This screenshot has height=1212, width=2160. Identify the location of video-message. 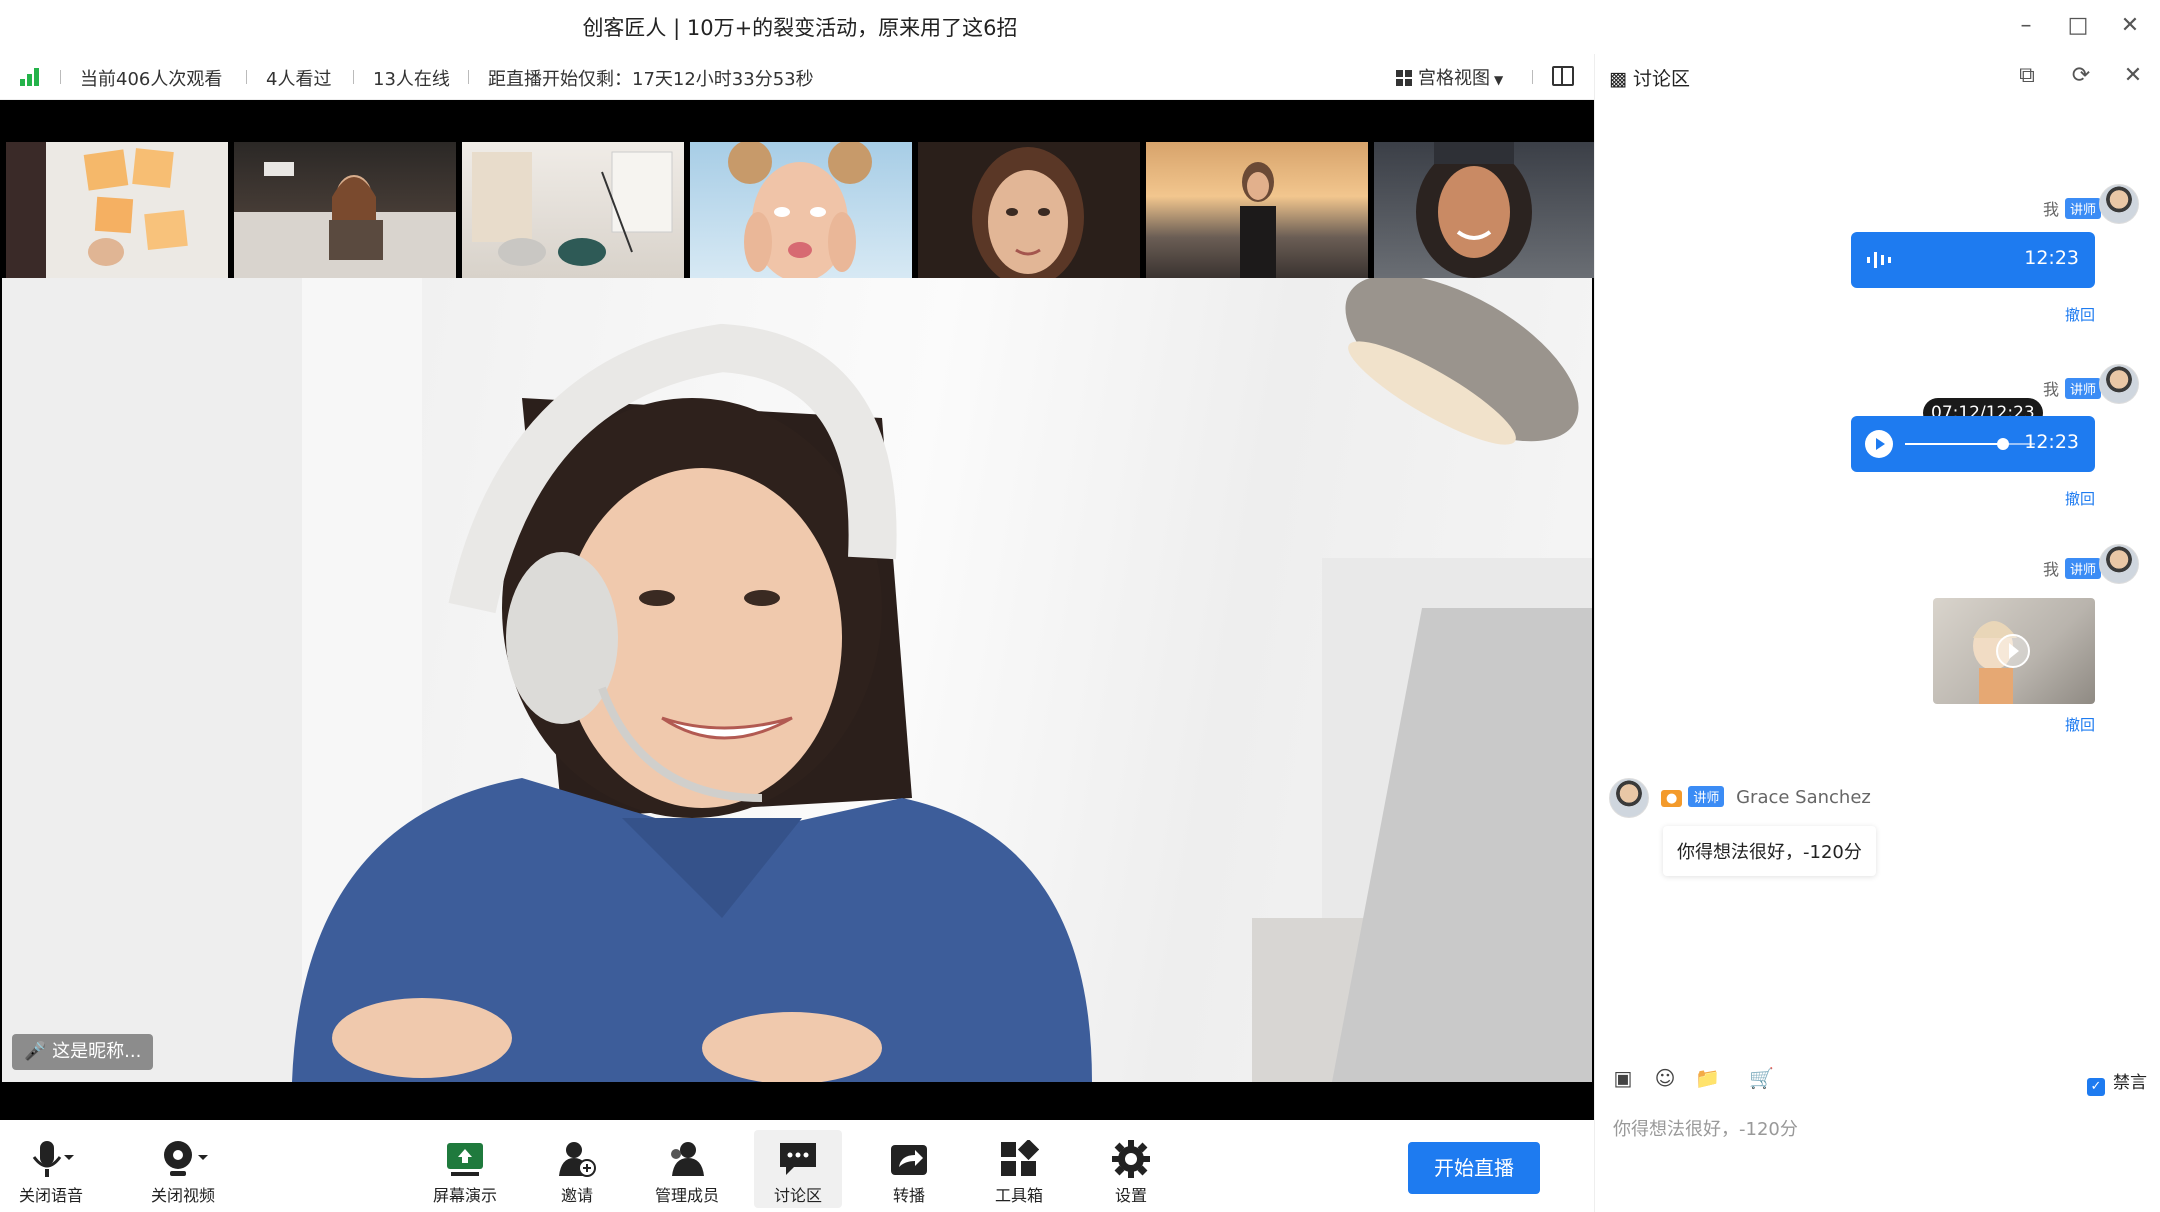
(2014, 651).